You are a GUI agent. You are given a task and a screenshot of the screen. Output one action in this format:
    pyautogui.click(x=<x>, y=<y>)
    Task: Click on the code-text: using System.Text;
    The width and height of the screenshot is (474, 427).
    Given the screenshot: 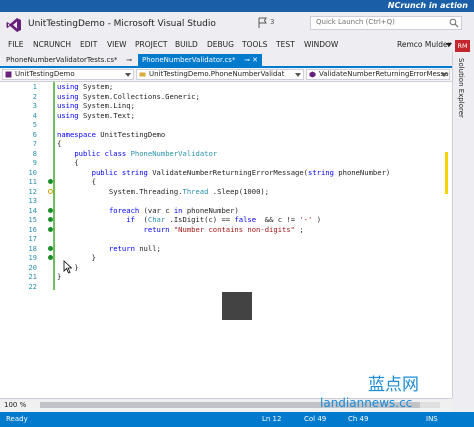 What is the action you would take?
    pyautogui.click(x=96, y=116)
    